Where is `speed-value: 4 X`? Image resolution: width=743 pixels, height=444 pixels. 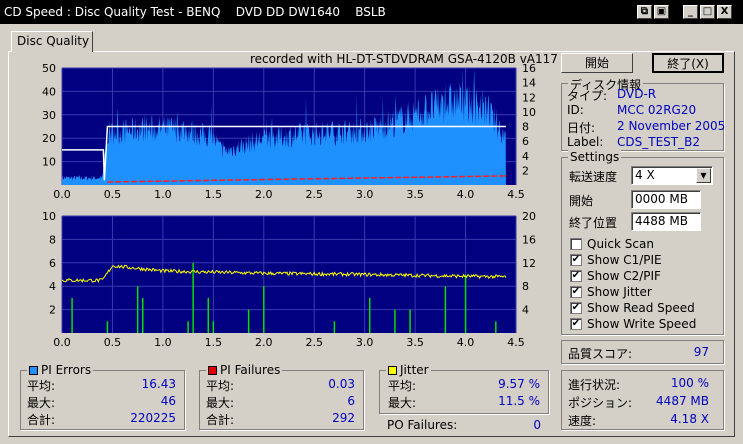
speed-value: 4 X is located at coordinates (645, 175).